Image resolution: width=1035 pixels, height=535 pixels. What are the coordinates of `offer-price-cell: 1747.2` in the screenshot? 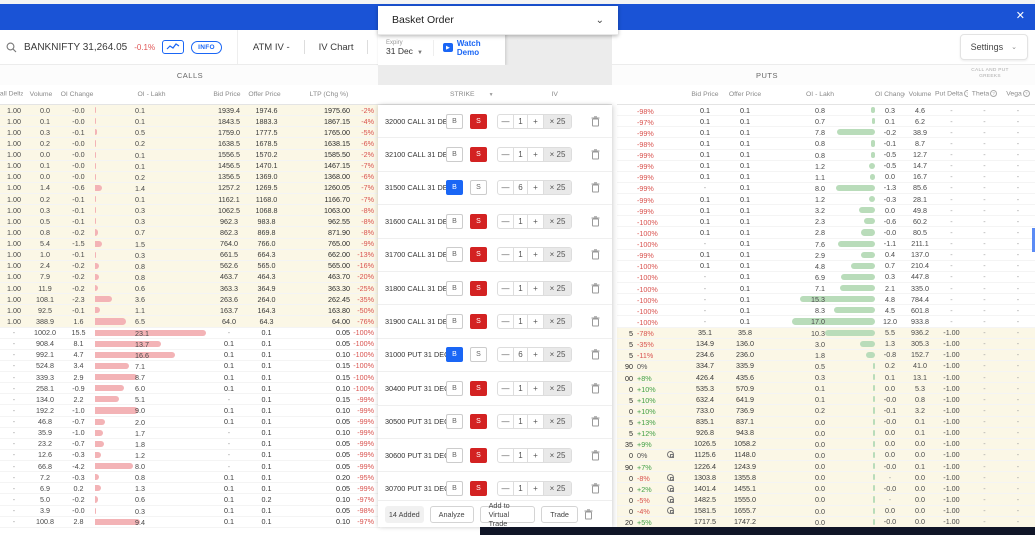 It's located at (745, 521).